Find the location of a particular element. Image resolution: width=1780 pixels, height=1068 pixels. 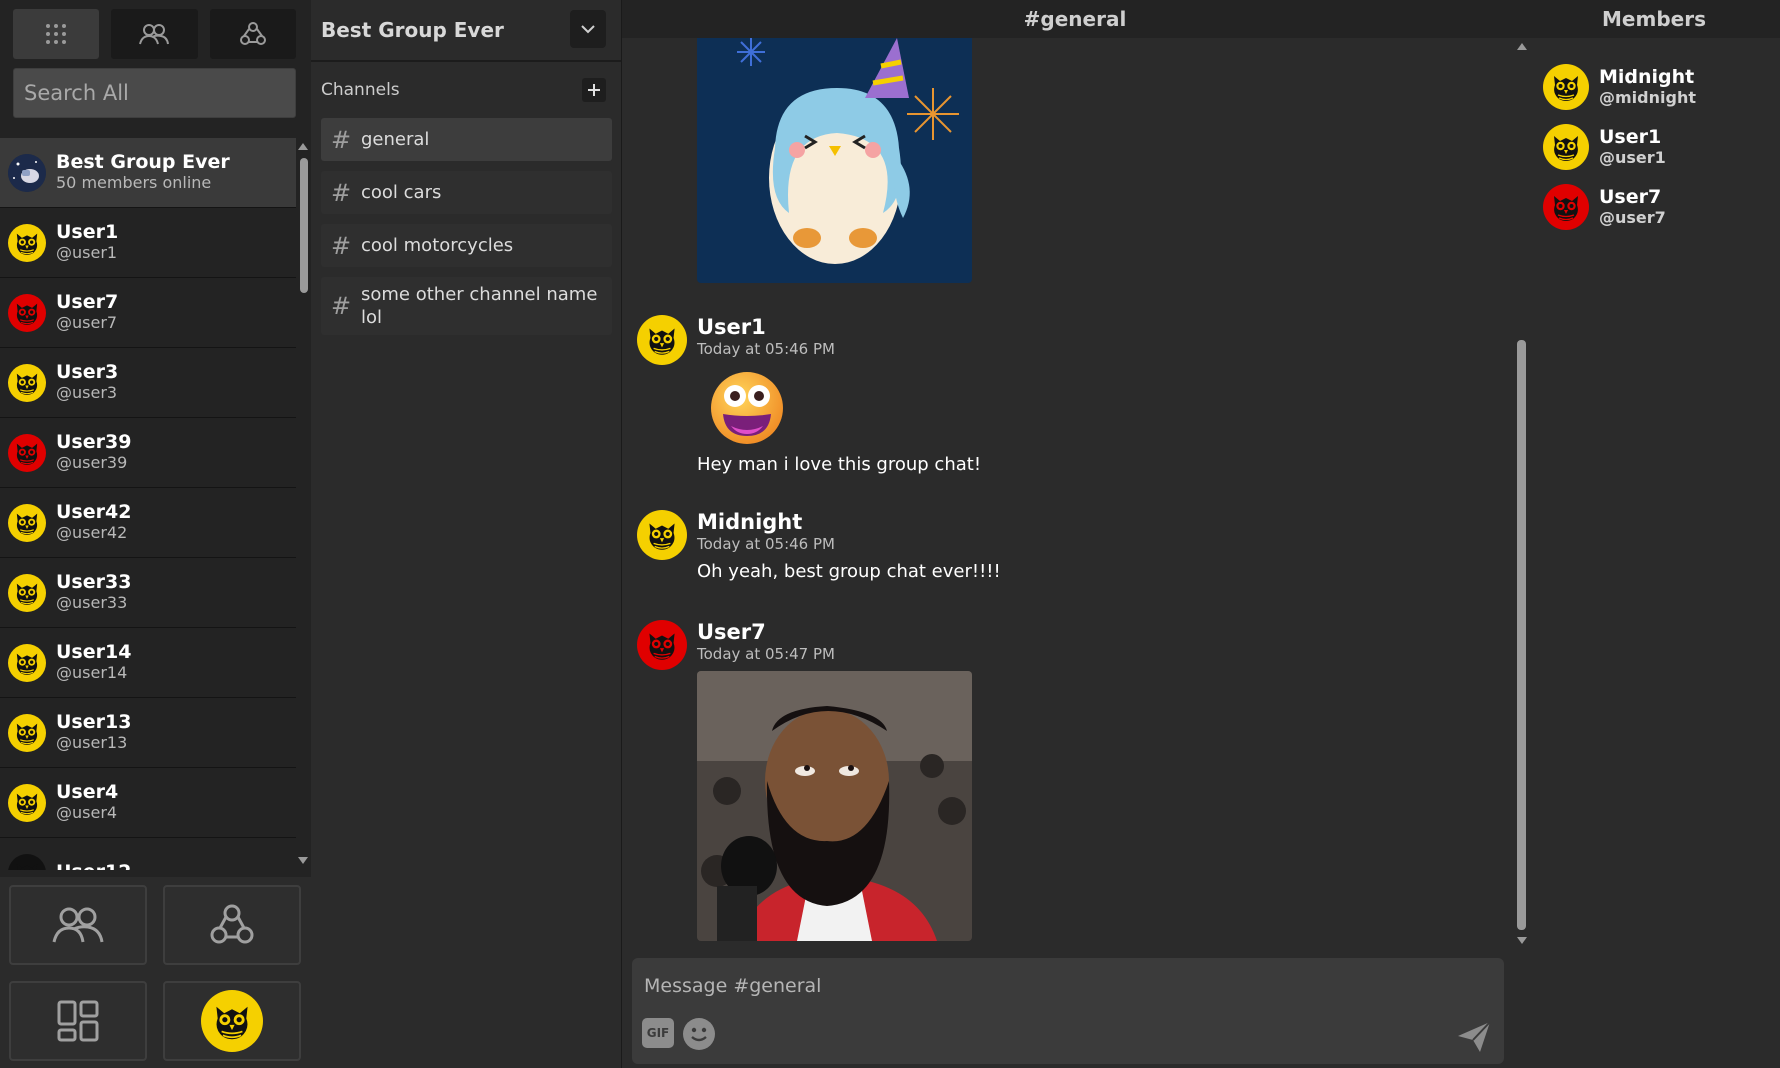

emoji-picker-icon is located at coordinates (699, 1034).